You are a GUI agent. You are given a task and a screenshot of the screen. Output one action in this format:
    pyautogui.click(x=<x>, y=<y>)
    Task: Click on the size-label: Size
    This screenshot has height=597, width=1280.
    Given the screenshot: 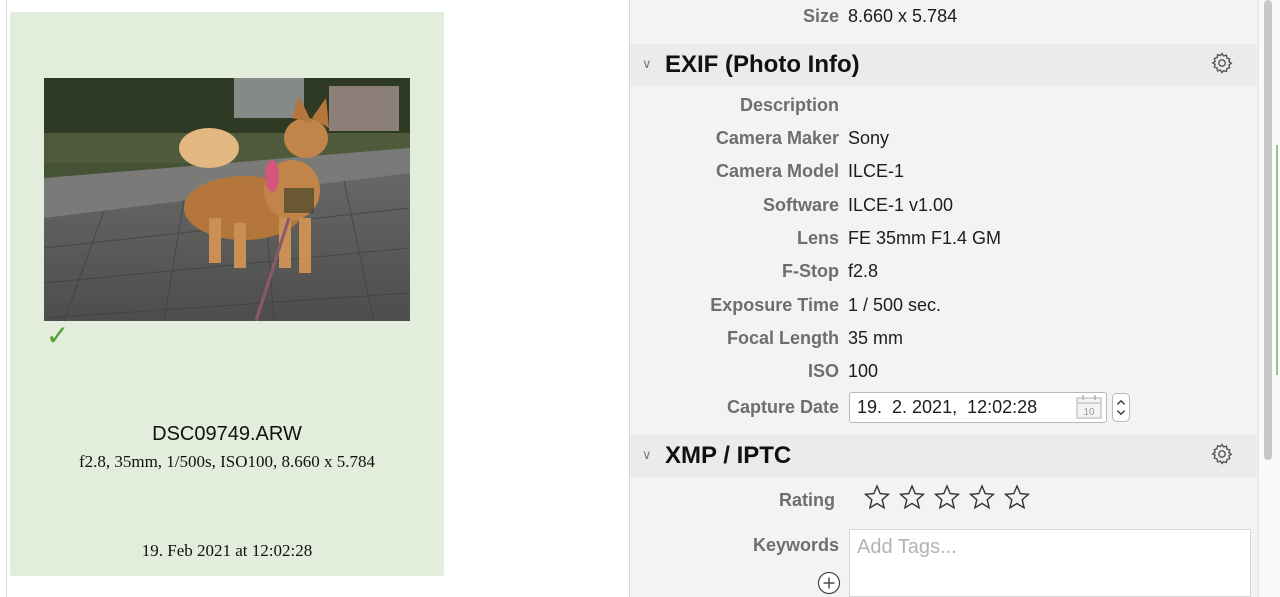 What is the action you would take?
    pyautogui.click(x=820, y=16)
    